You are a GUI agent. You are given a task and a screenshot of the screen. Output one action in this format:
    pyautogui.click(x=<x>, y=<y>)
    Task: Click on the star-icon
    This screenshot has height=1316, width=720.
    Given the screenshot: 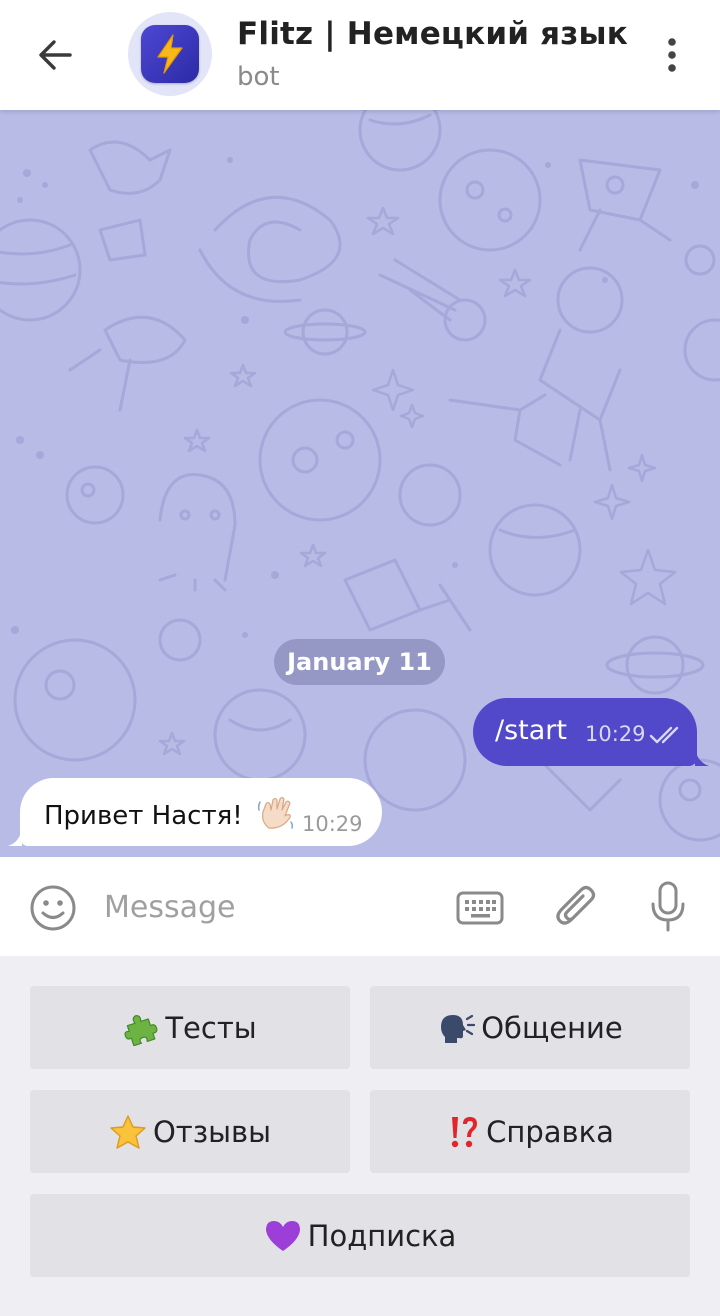 What is the action you would take?
    pyautogui.click(x=128, y=1132)
    